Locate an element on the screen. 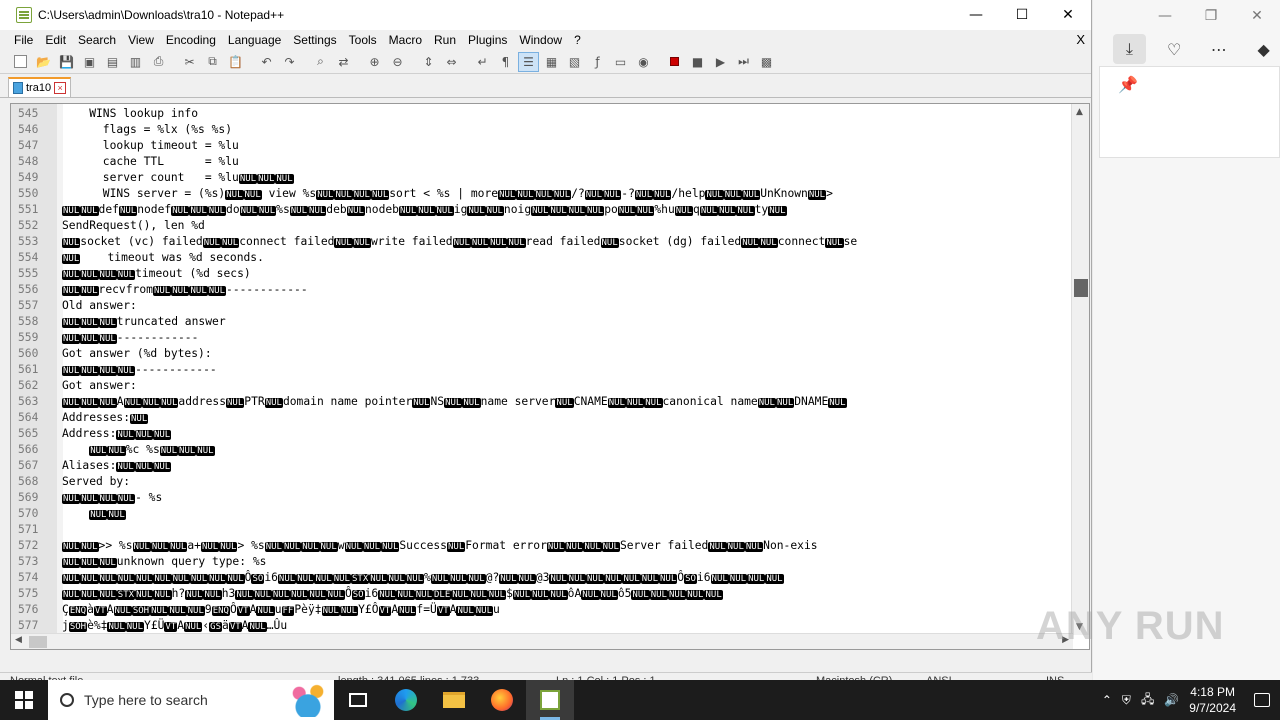  file-explorer-taskbar-button is located at coordinates (454, 700).